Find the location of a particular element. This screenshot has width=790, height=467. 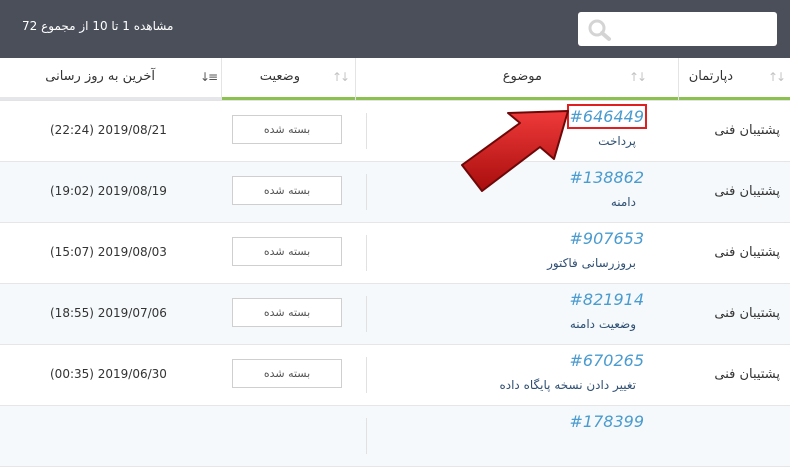

ticket-subject-link: تغییر دادن نسخه پایگاه داده is located at coordinates (567, 385).